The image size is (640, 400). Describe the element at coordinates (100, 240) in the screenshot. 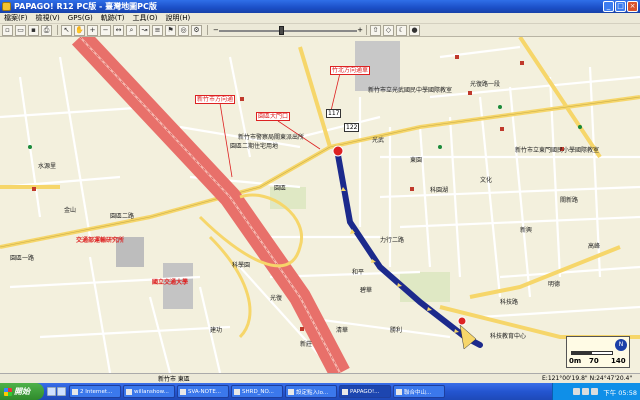

I see `map-label-red: 交通部運輸研究所` at that location.